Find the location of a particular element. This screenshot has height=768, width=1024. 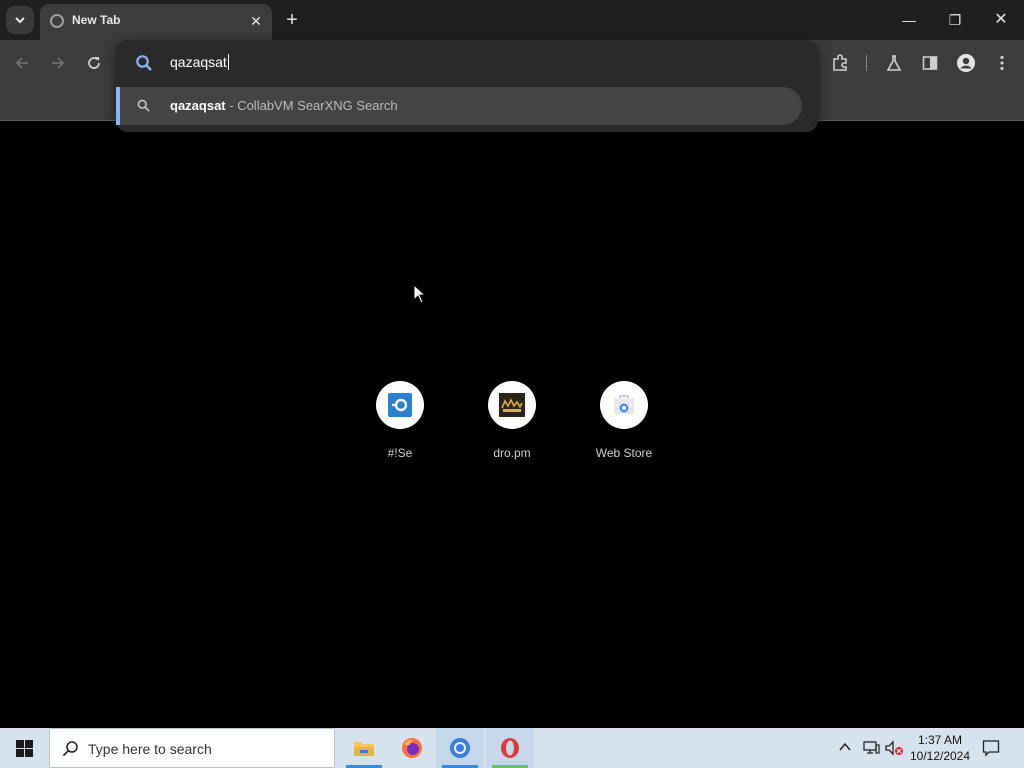

taskbar-opera is located at coordinates (510, 748).